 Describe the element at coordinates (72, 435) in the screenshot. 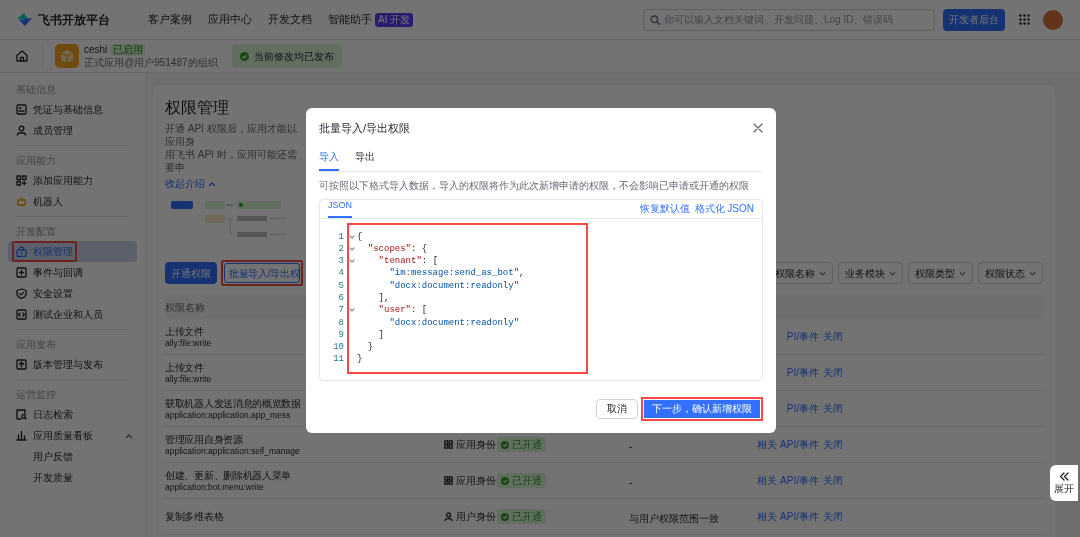

I see `sidebar-item: 应用质量看板` at that location.